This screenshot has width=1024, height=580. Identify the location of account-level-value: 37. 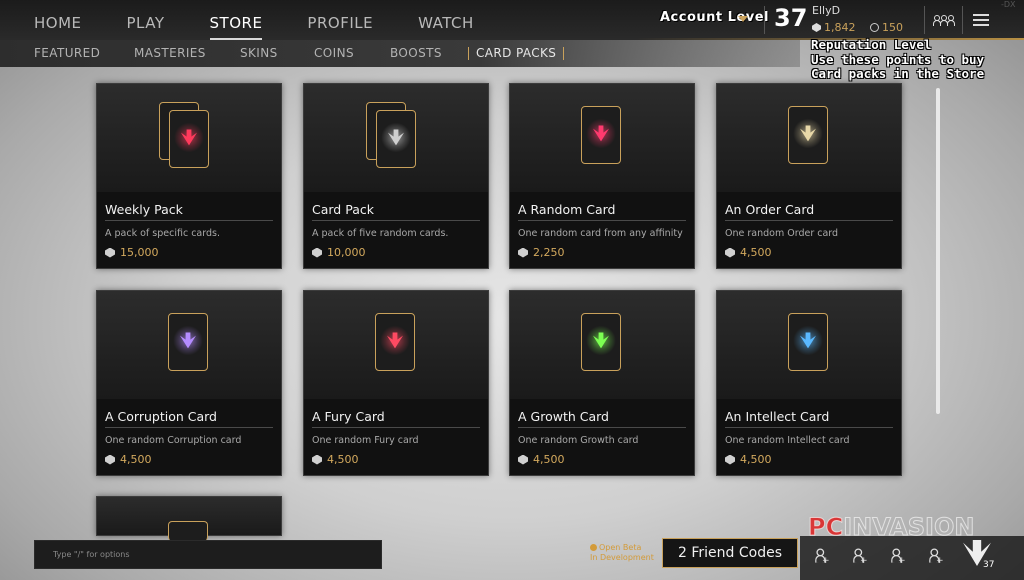
(791, 18).